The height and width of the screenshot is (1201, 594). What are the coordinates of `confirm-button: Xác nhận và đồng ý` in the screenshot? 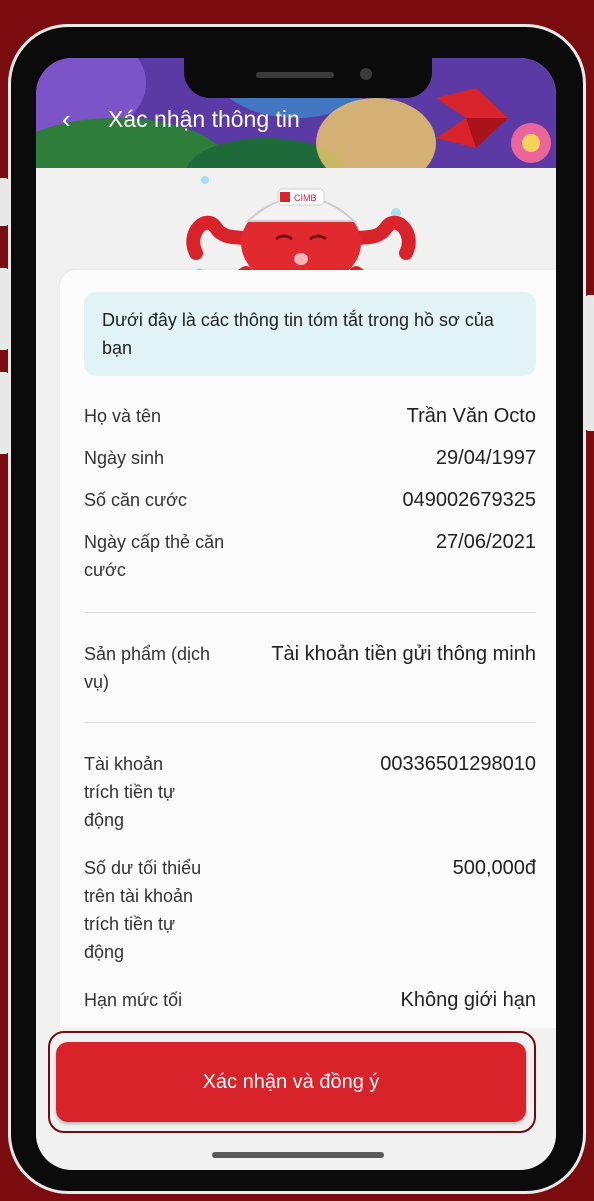 It's located at (291, 1082).